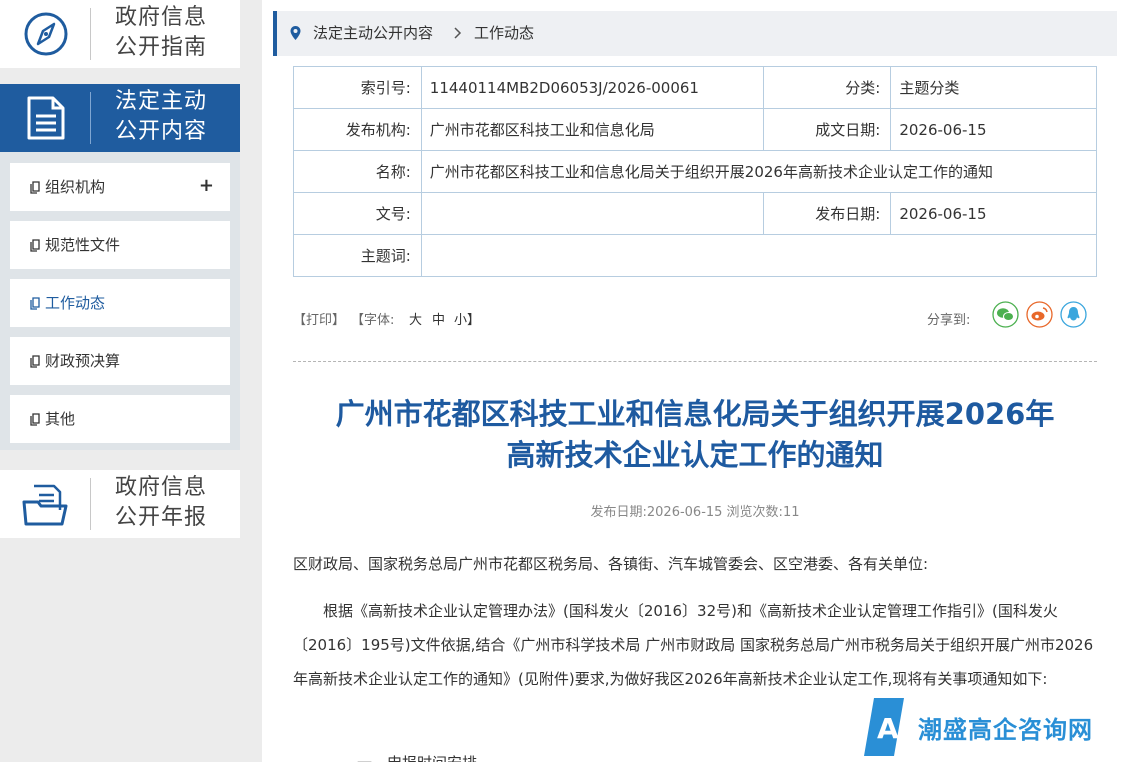 Image resolution: width=1133 pixels, height=762 pixels. I want to click on location-pin-icon, so click(295, 33).